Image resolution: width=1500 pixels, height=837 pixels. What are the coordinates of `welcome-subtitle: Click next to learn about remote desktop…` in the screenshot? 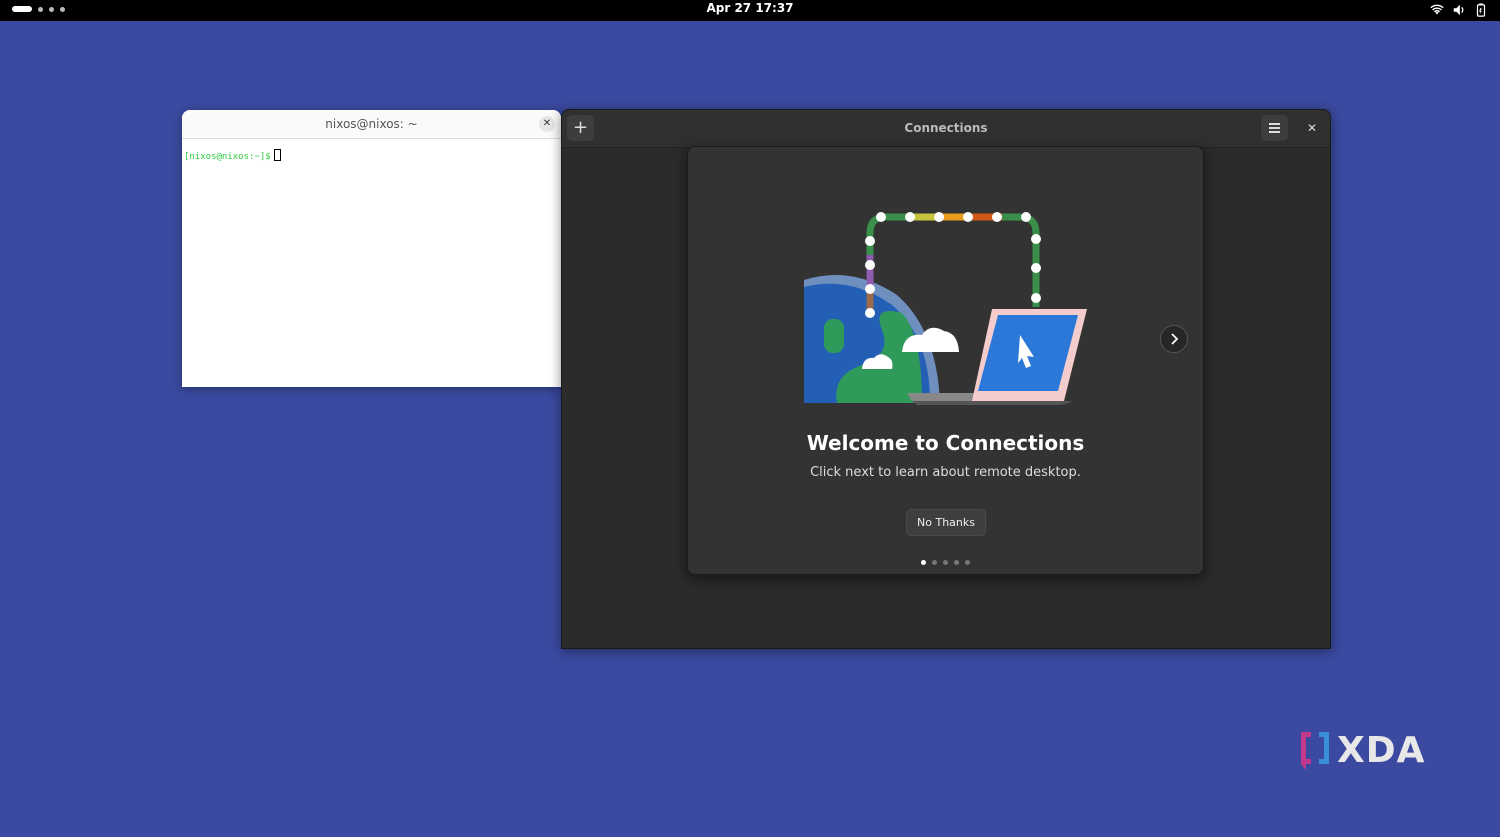 It's located at (945, 472).